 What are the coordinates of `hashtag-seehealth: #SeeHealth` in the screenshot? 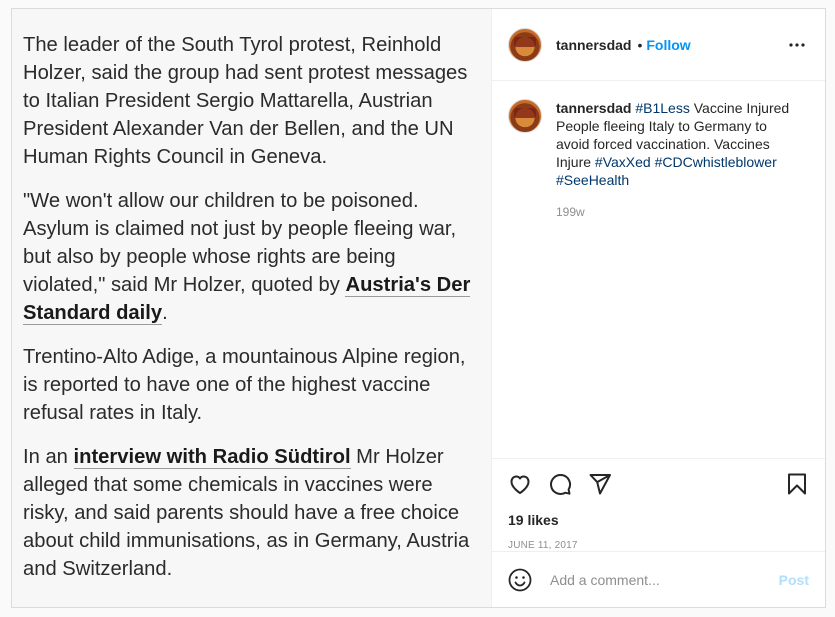 It's located at (592, 180).